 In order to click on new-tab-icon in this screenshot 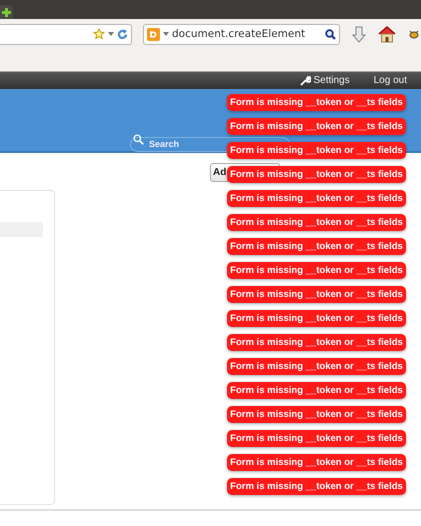, I will do `click(6, 12)`.